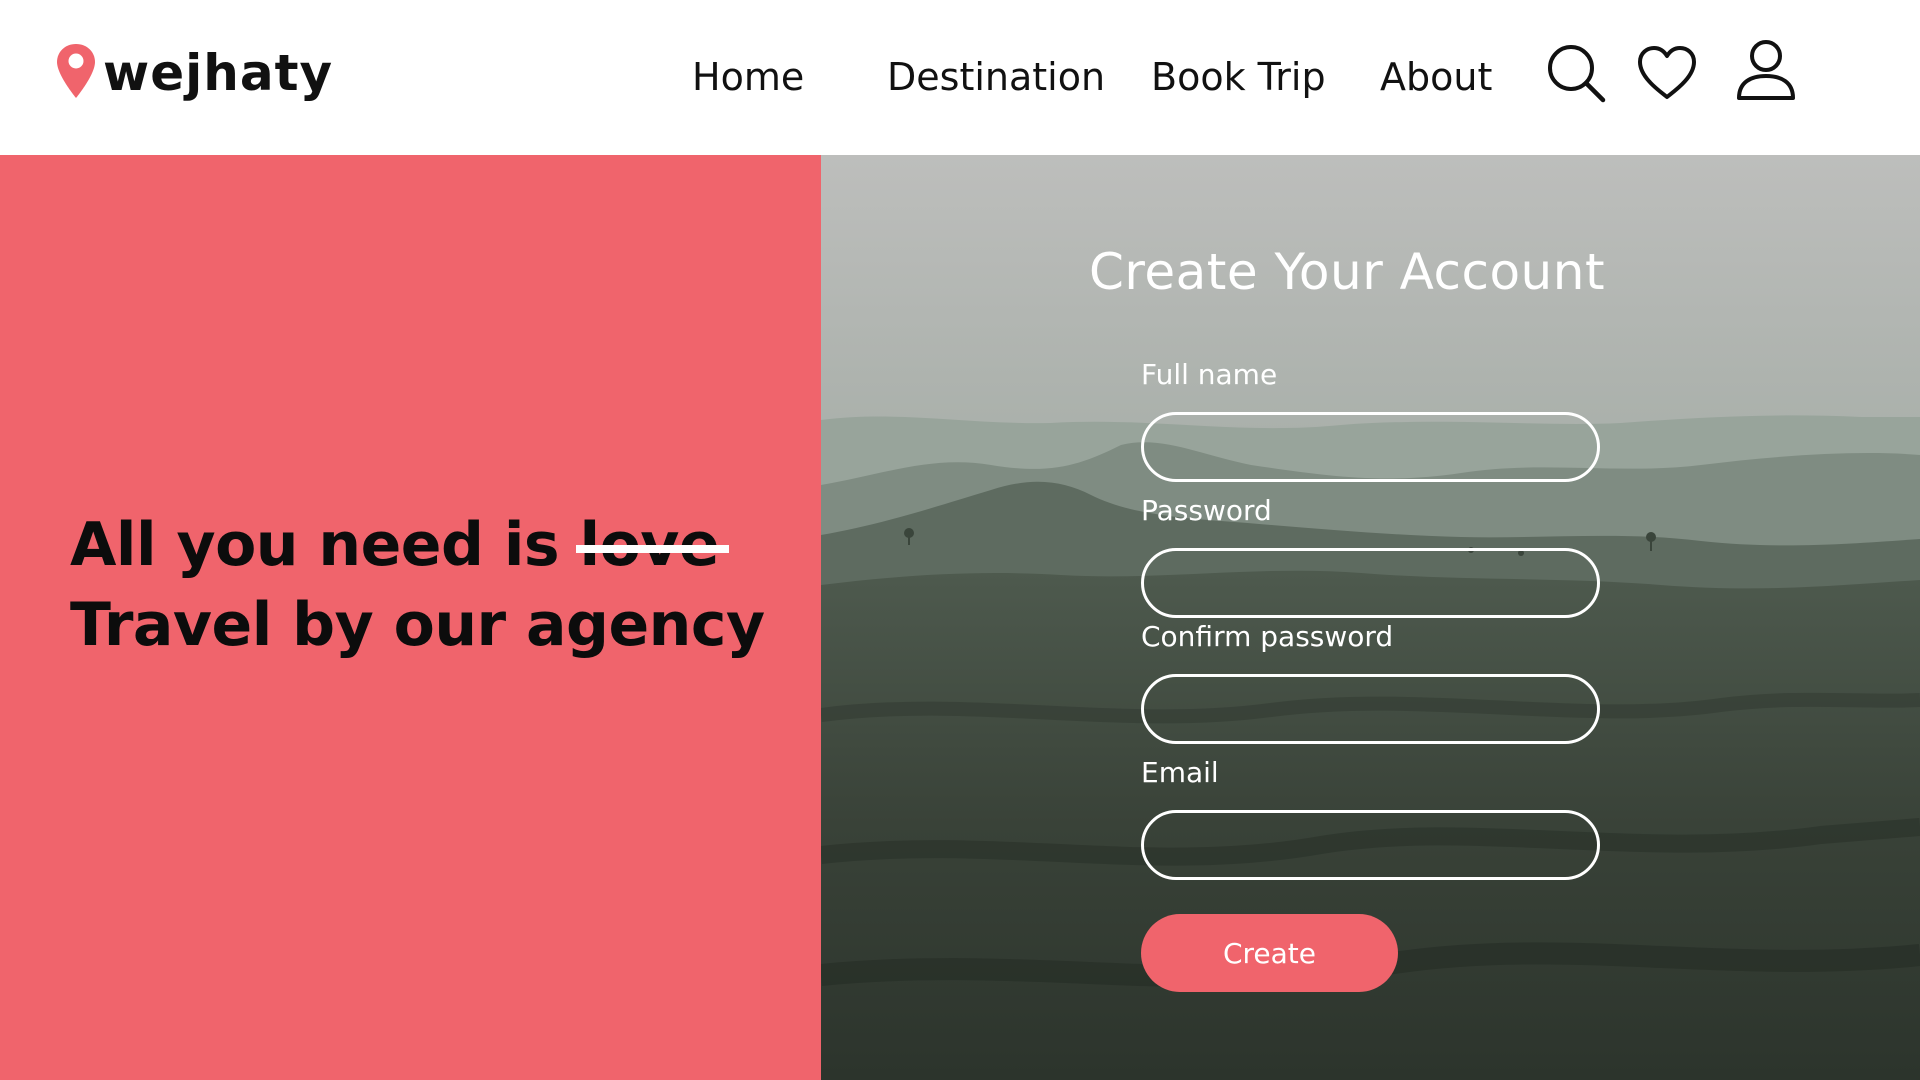 The image size is (1920, 1080). I want to click on heart-icon, so click(1667, 73).